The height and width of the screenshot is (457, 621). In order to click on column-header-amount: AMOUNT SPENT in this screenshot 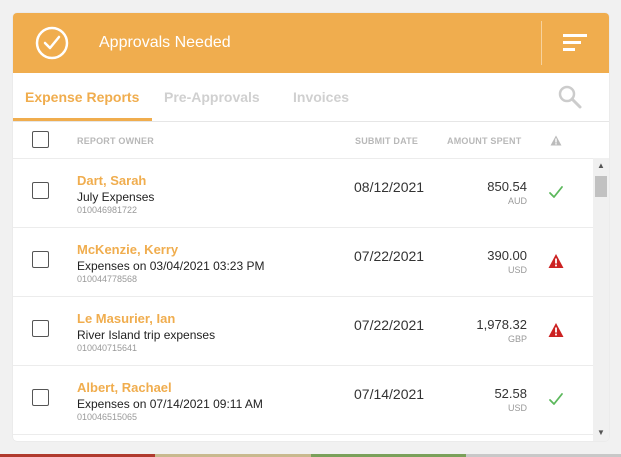, I will do `click(484, 141)`.